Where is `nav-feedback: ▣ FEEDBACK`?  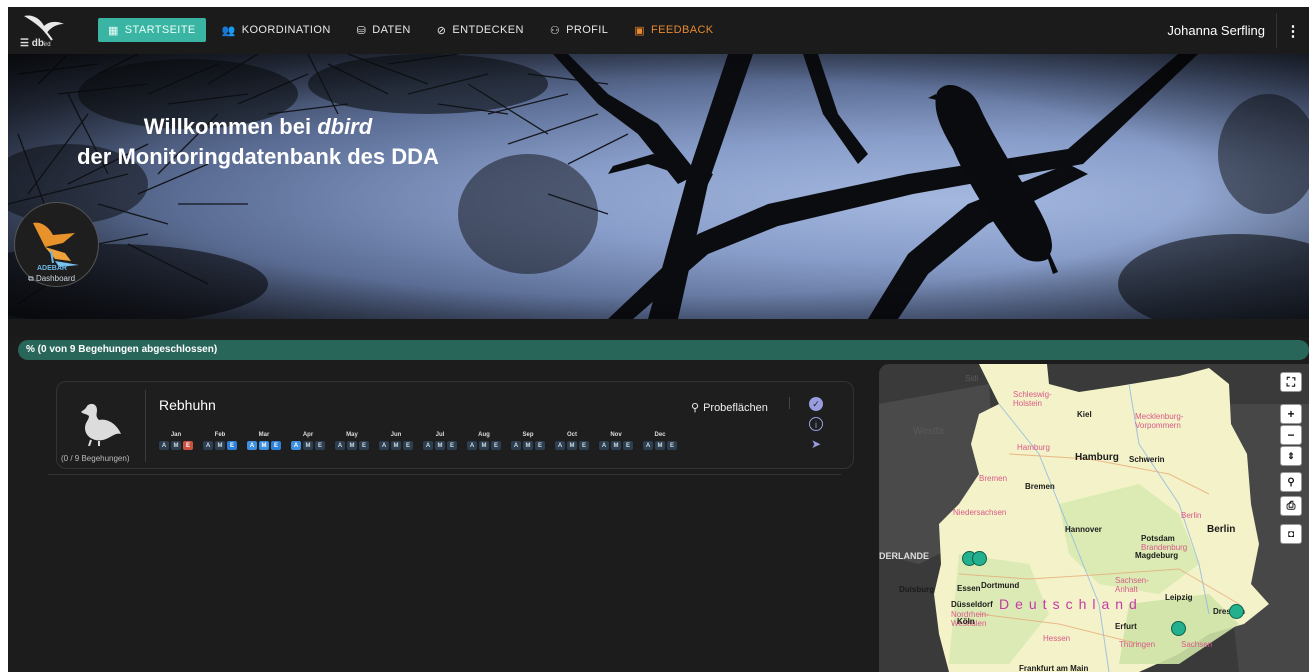 nav-feedback: ▣ FEEDBACK is located at coordinates (673, 30).